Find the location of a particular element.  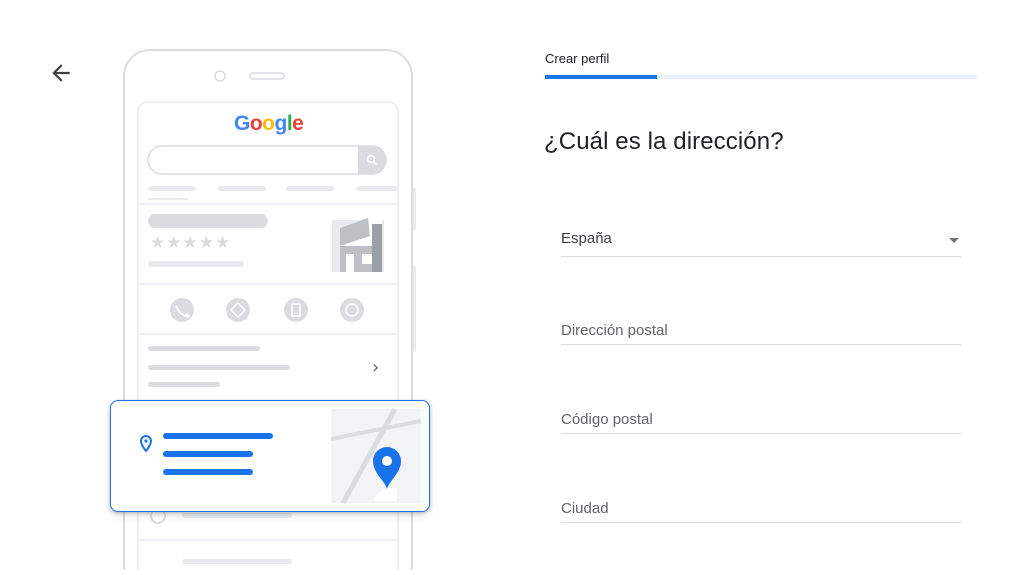

city-field is located at coordinates (761, 508).